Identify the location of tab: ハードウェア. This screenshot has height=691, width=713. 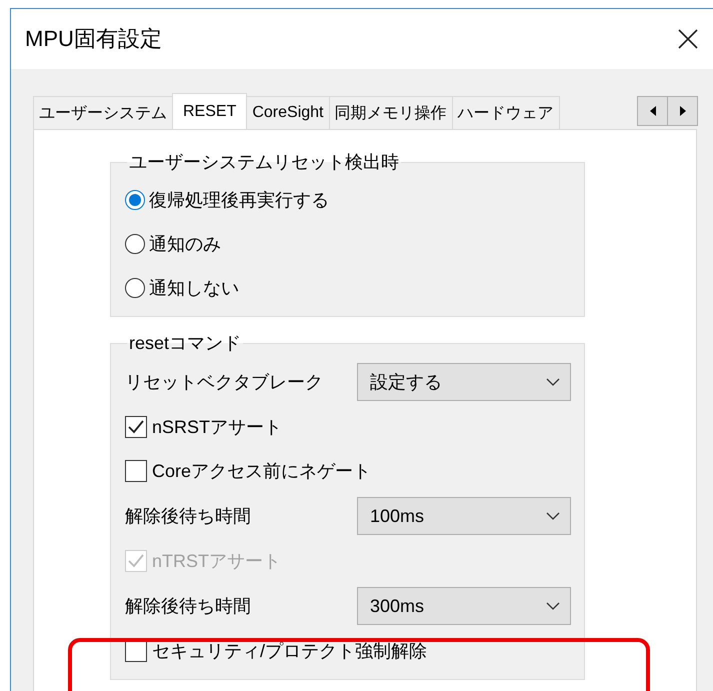
(506, 112).